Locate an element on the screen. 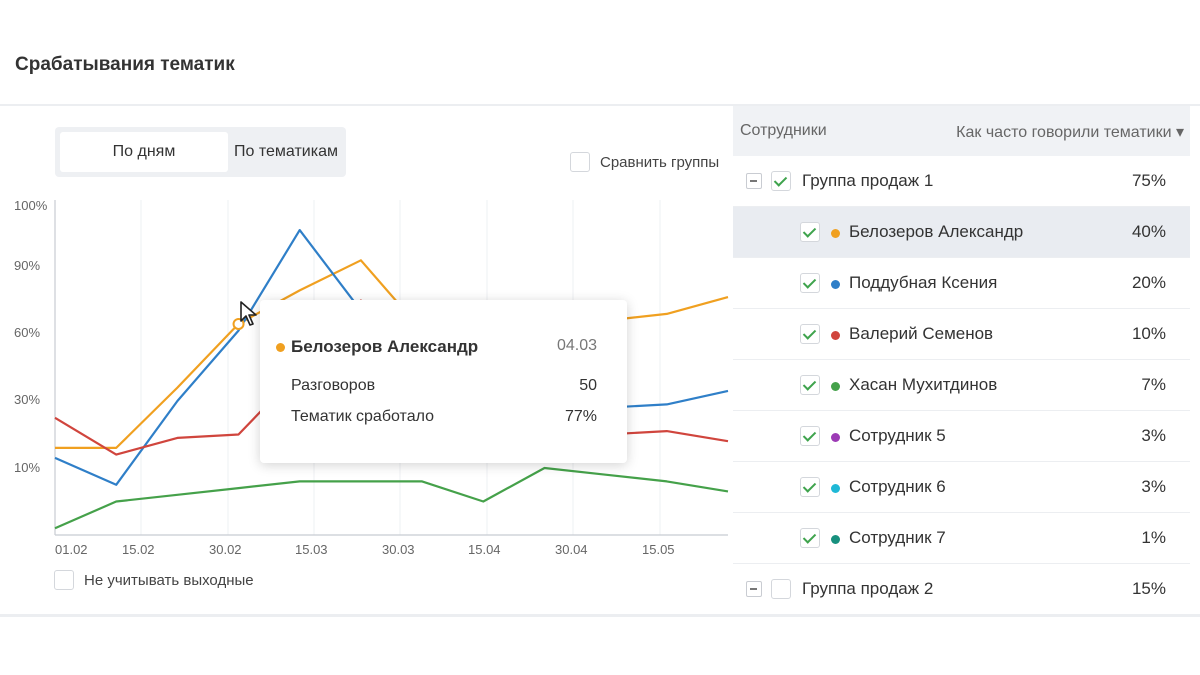 This screenshot has width=1200, height=675. employee-name: Сотрудник 5 is located at coordinates (897, 435).